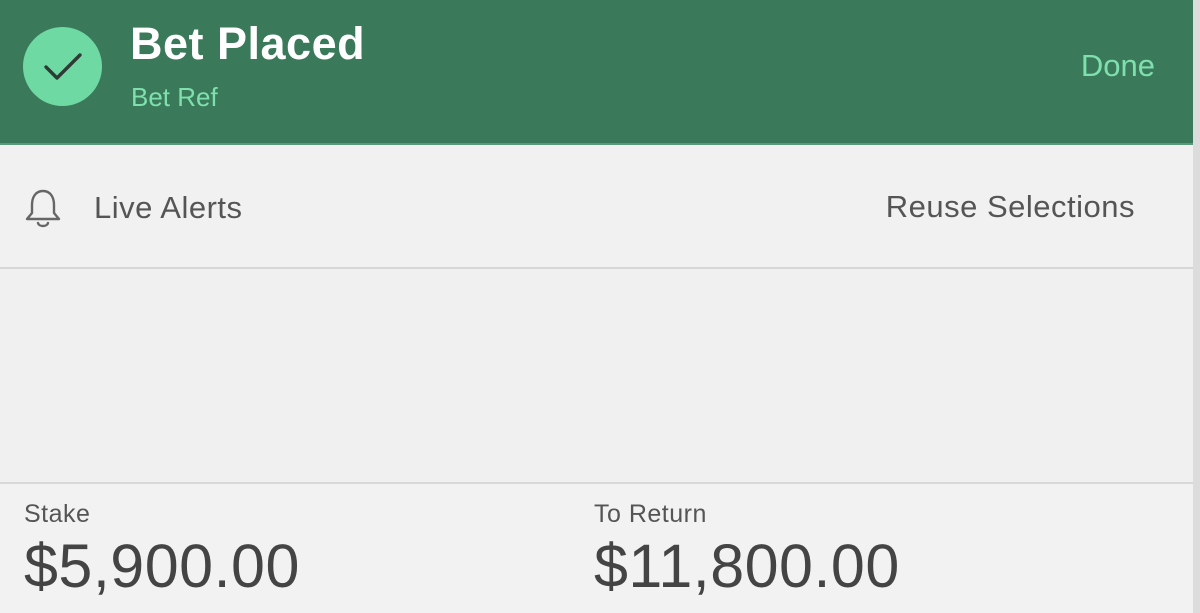  What do you see at coordinates (1118, 66) in the screenshot?
I see `done-button: Done` at bounding box center [1118, 66].